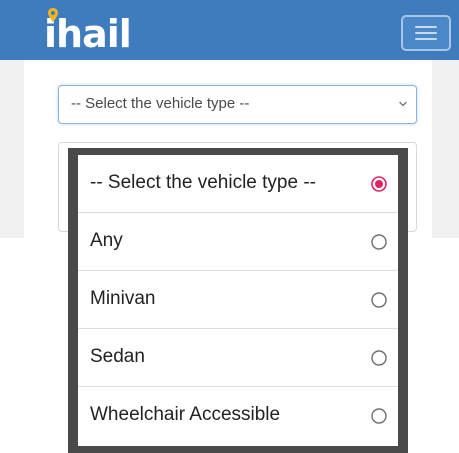 Image resolution: width=459 pixels, height=453 pixels. Describe the element at coordinates (117, 356) in the screenshot. I see `picker-option-label: Sedan` at that location.